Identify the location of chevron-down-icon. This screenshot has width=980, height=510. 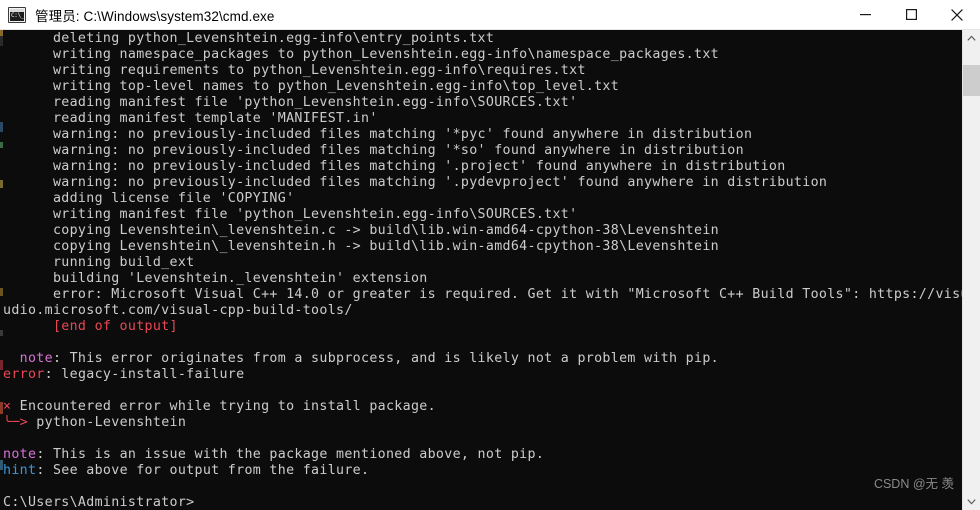
(971, 502).